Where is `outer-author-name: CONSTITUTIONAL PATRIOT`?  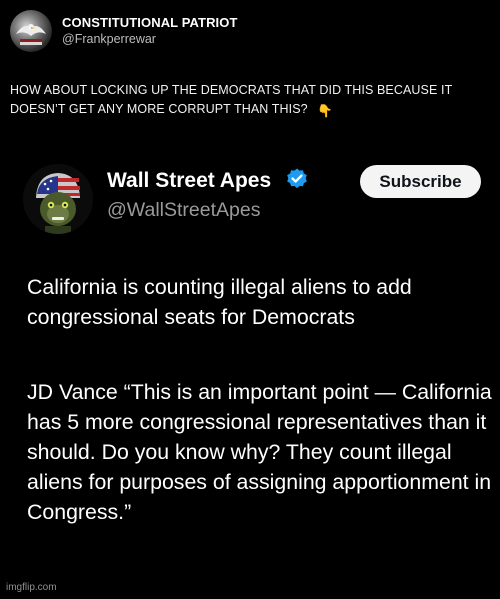 outer-author-name: CONSTITUTIONAL PATRIOT is located at coordinates (150, 23).